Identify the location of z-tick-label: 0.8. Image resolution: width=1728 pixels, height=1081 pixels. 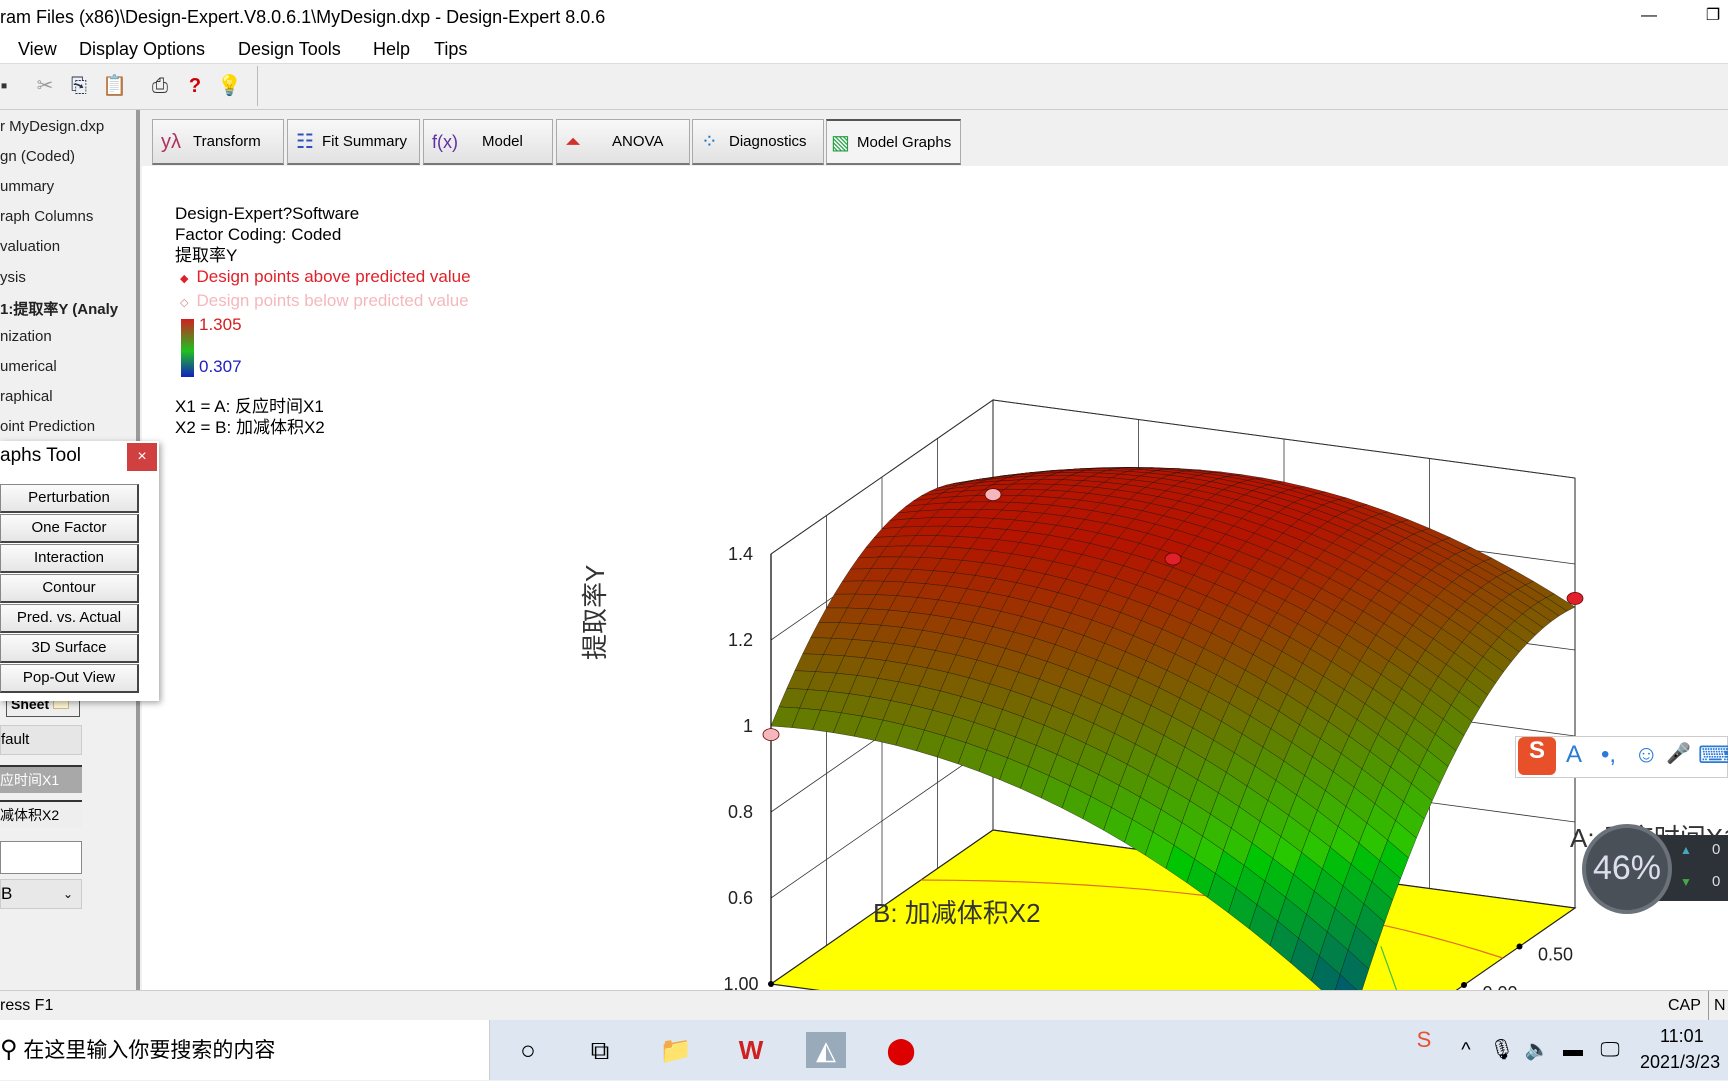
(740, 812).